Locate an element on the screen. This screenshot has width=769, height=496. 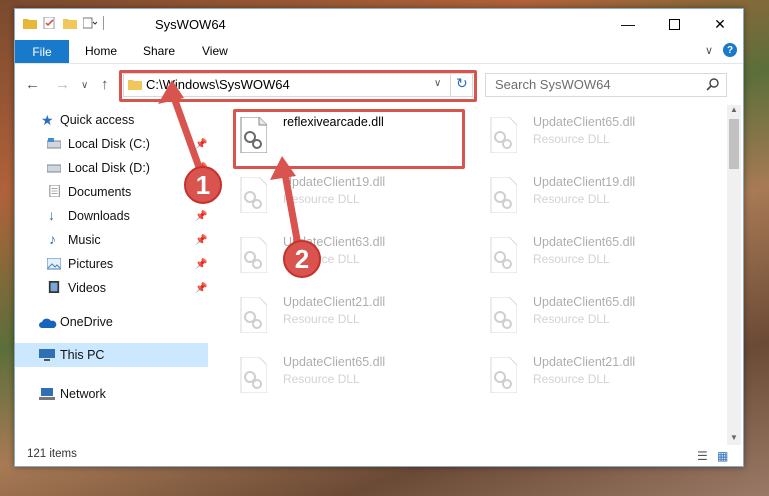
sidebar-item-pictures: Pictures 📌 is located at coordinates (111, 264).